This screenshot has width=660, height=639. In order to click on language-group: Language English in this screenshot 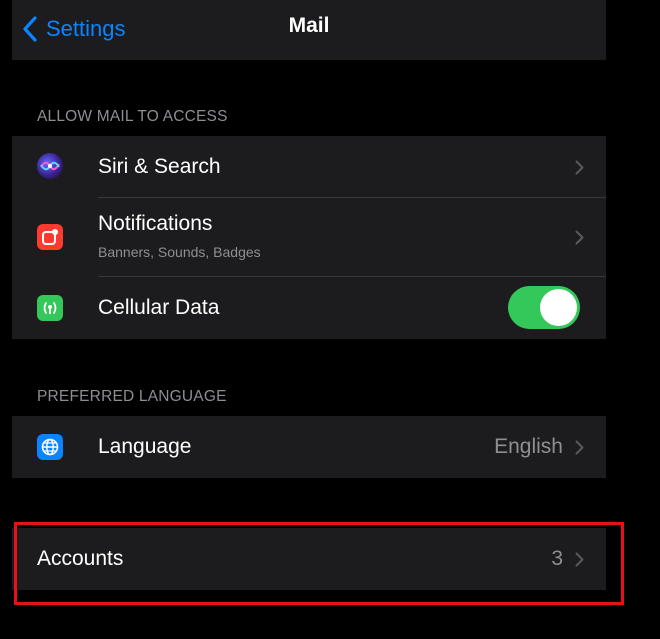, I will do `click(309, 447)`.